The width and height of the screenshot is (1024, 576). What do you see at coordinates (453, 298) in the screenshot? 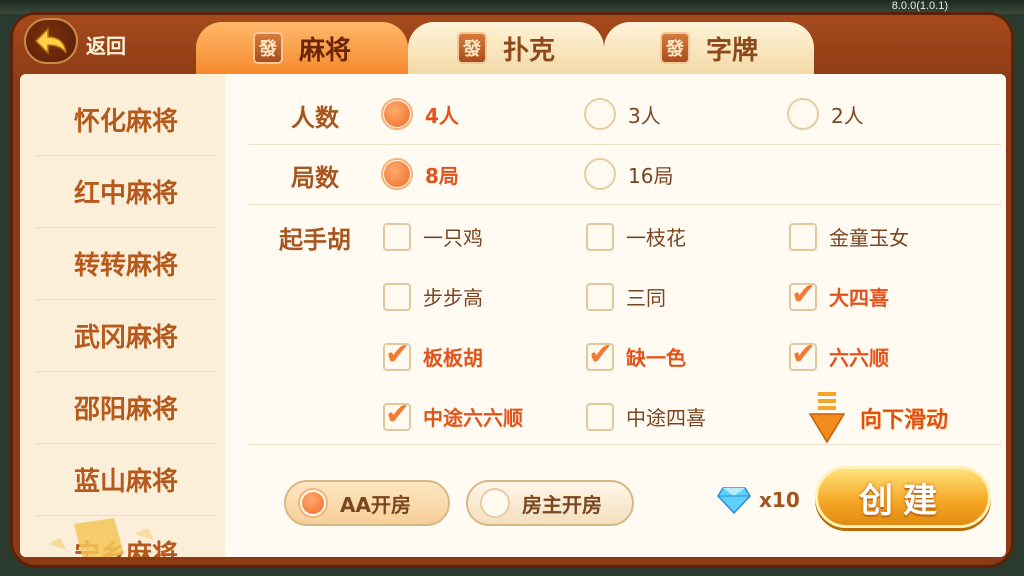
I see `option-label: 步步高` at bounding box center [453, 298].